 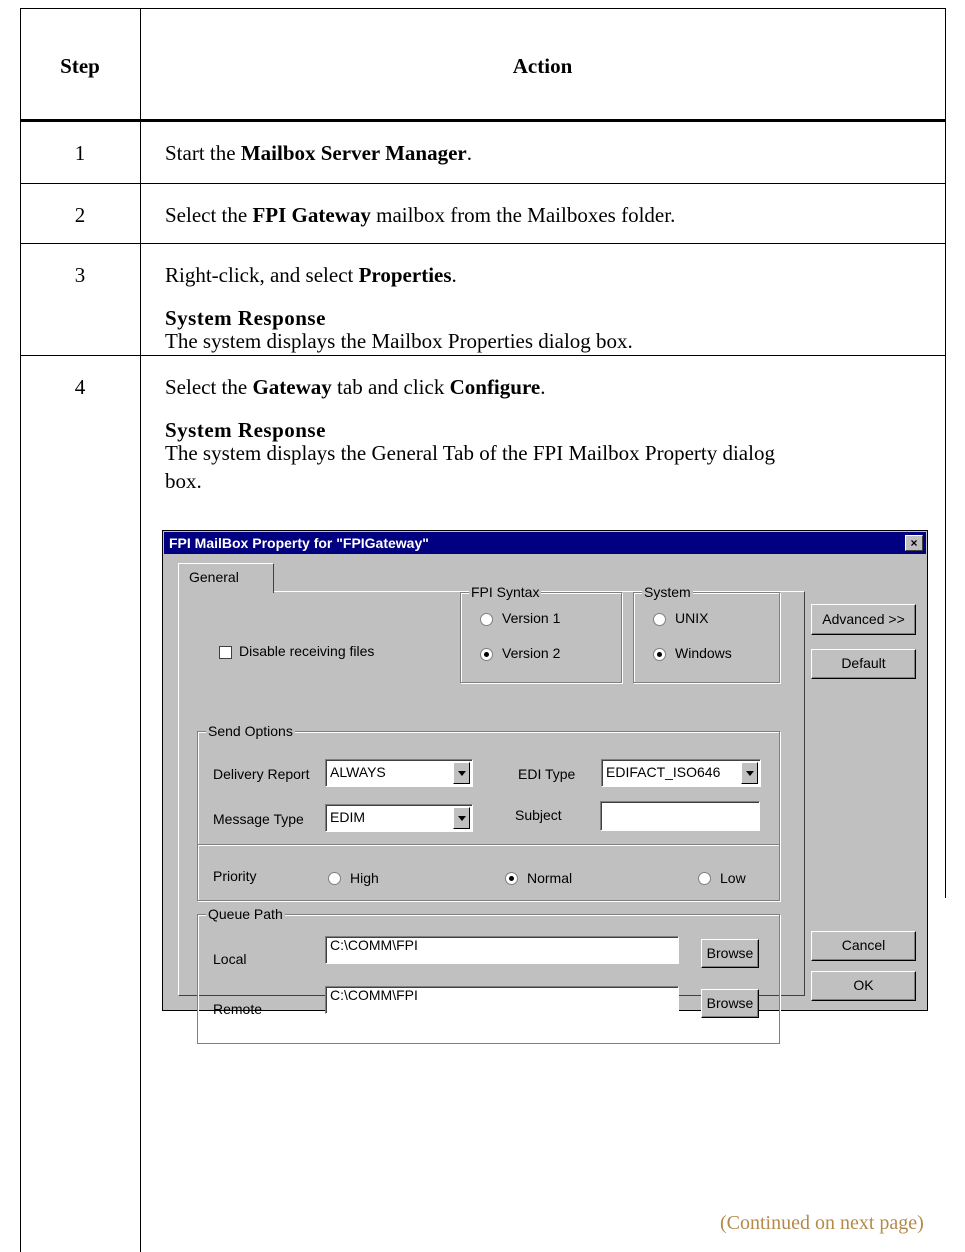 What do you see at coordinates (364, 878) in the screenshot?
I see `priority-high-label: High` at bounding box center [364, 878].